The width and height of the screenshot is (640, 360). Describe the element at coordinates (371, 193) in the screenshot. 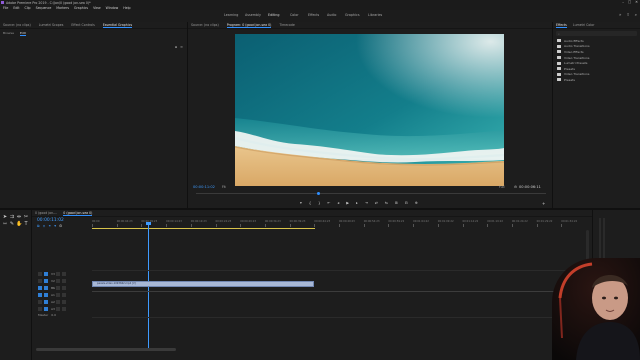

I see `program-scrub-bar` at that location.